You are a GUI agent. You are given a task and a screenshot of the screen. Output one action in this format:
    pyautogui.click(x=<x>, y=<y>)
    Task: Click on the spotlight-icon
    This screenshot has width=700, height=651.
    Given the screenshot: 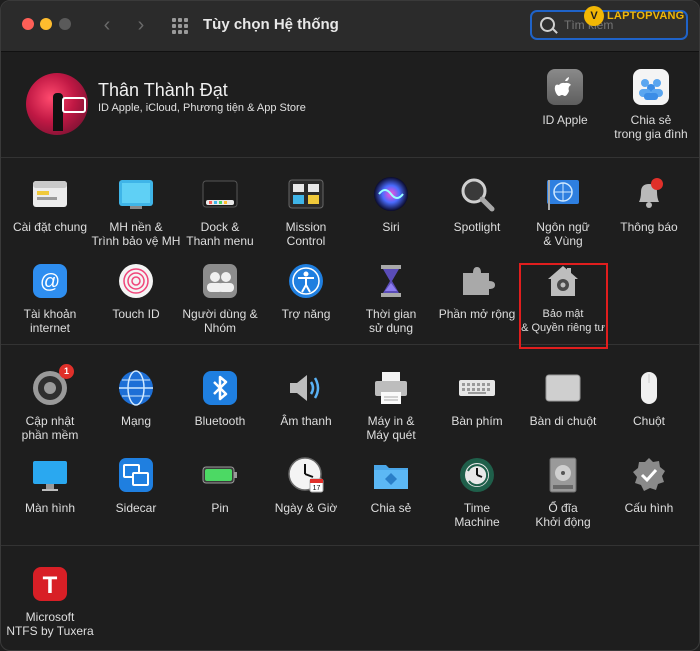 What is the action you would take?
    pyautogui.click(x=477, y=194)
    